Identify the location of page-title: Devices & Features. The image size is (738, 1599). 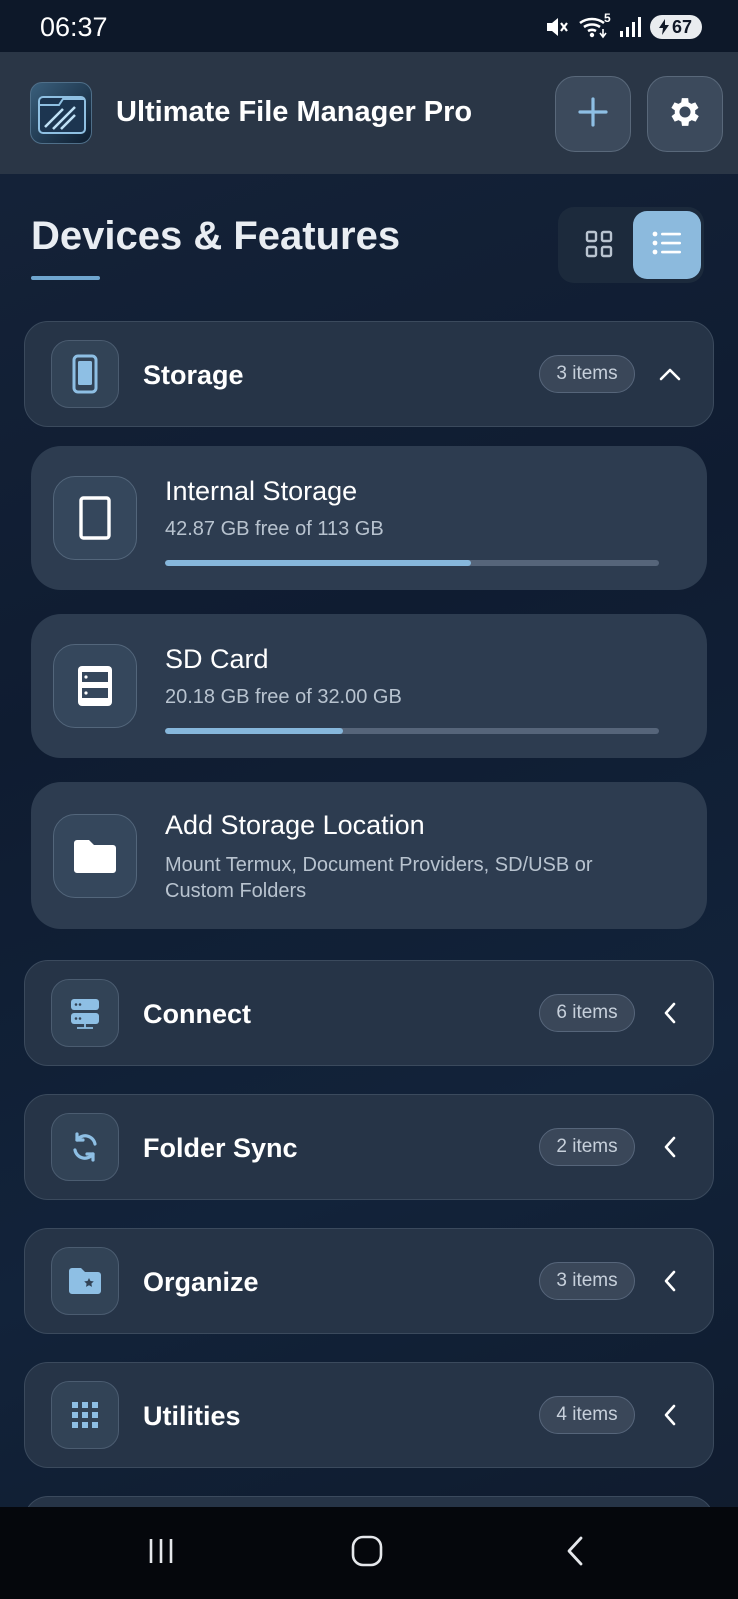
(216, 236).